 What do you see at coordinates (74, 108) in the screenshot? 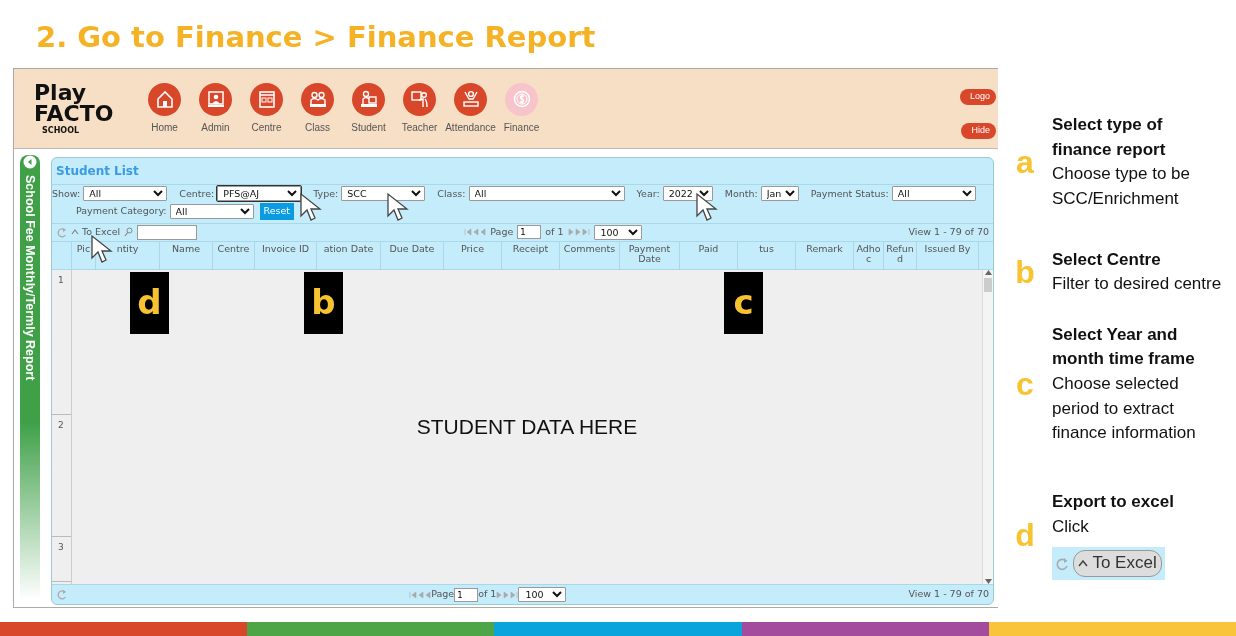
I see `logo: Play FACTO SCHOOL` at bounding box center [74, 108].